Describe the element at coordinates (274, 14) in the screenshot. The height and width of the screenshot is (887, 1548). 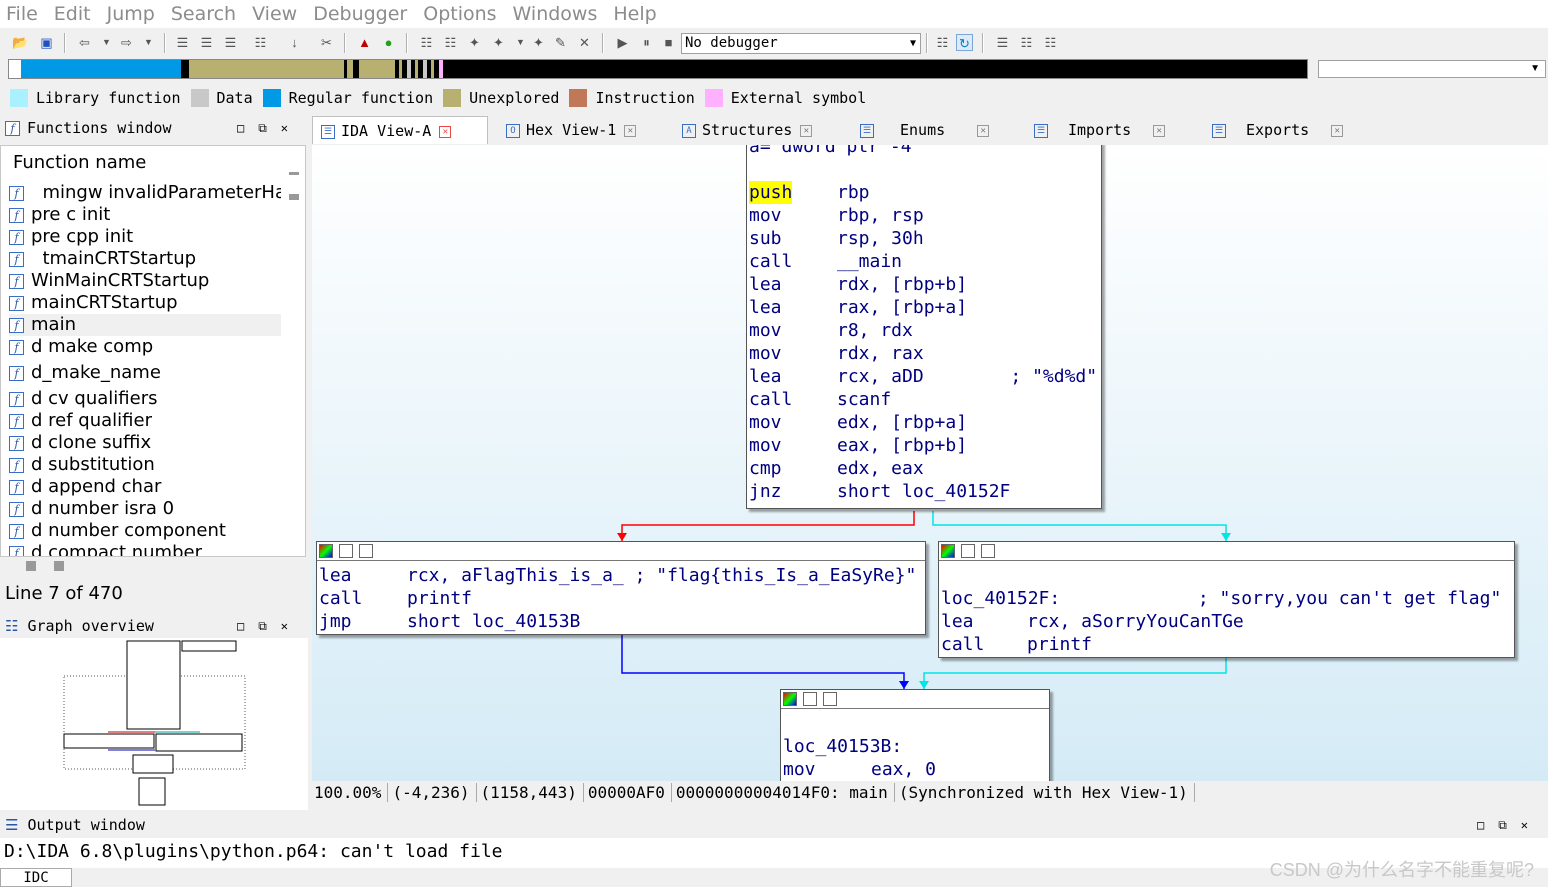
I see `menu-view: View` at that location.